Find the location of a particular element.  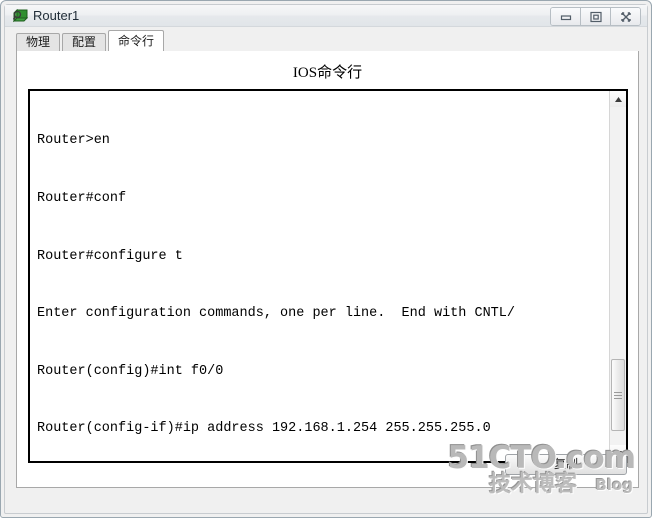

scroll-up-button is located at coordinates (618, 99).